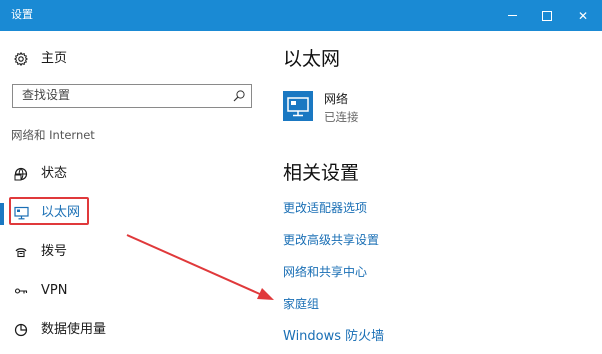 This screenshot has width=602, height=354. Describe the element at coordinates (49, 211) in the screenshot. I see `highlight-box` at that location.